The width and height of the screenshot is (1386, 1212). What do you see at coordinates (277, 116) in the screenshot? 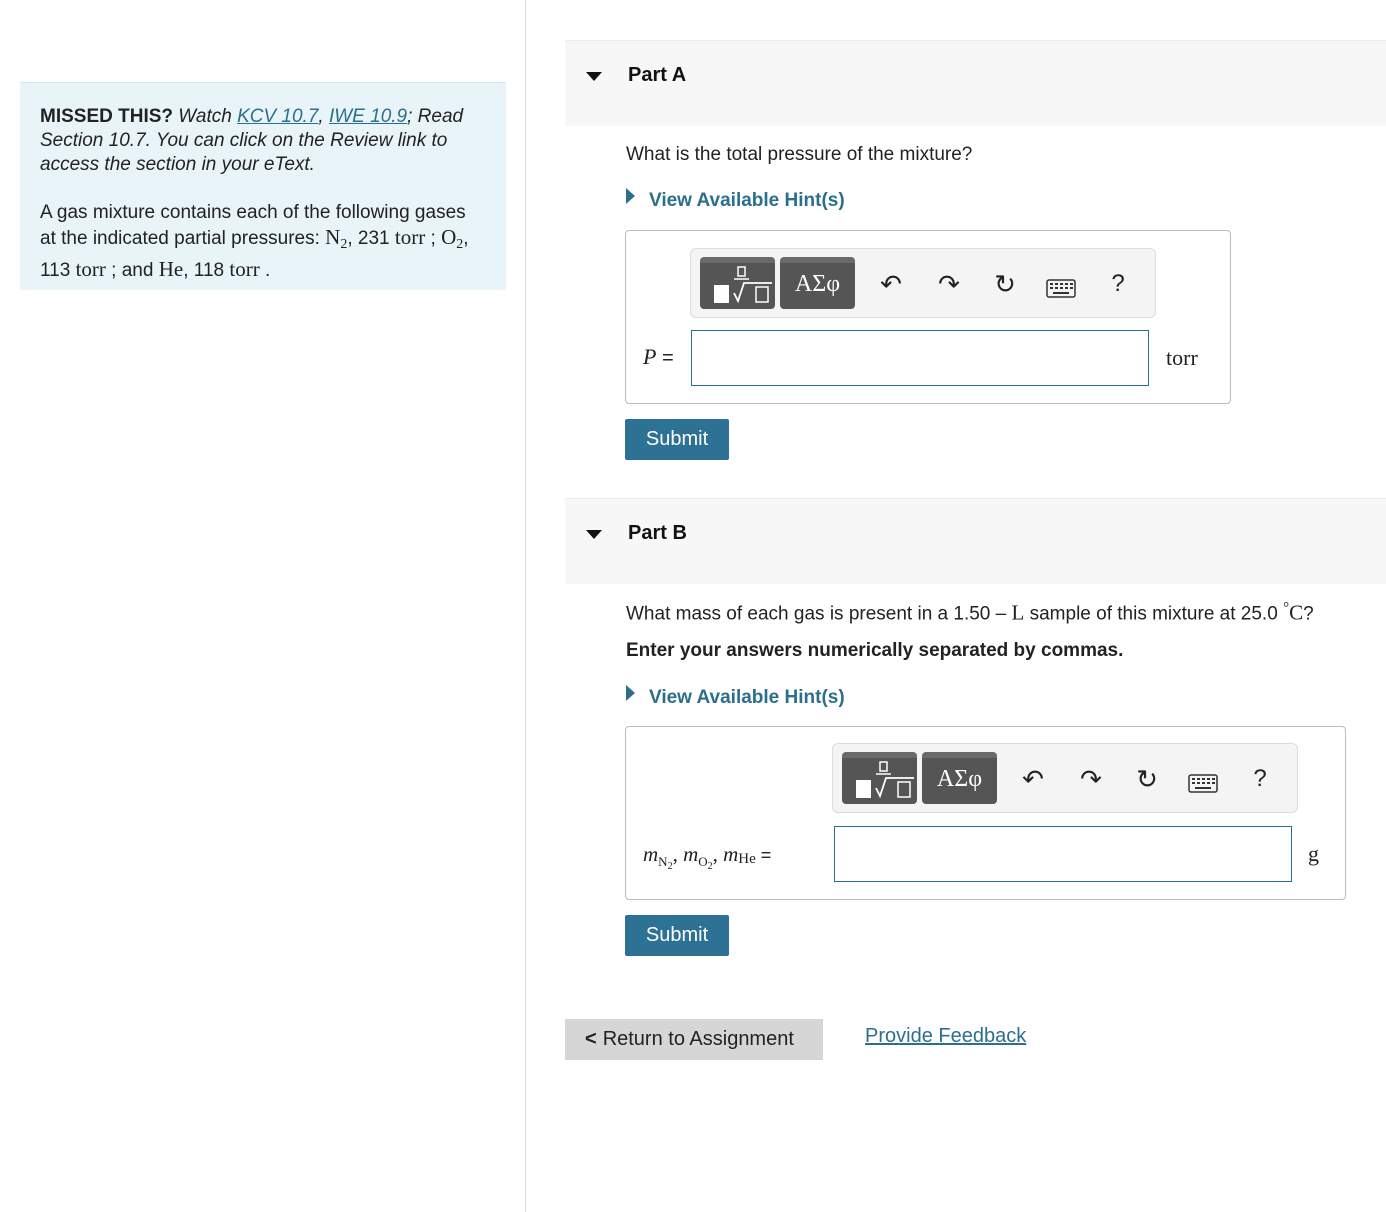
I see `kcv-link: KCV 10.7` at bounding box center [277, 116].